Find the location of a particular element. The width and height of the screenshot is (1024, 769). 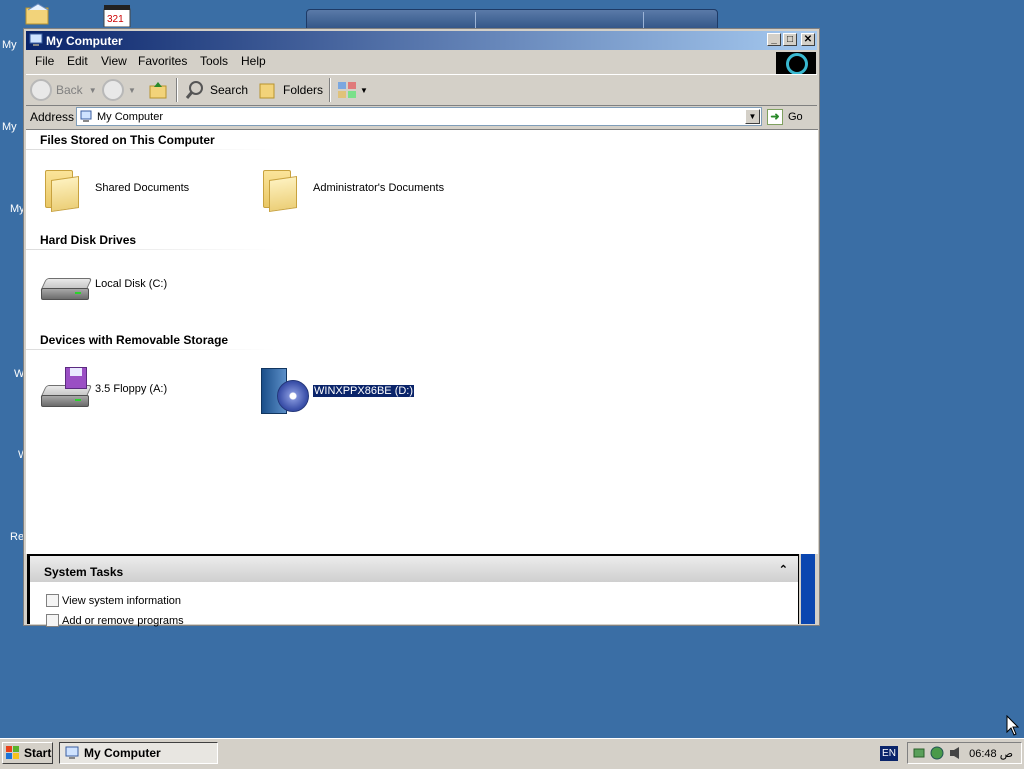

go-button: ➜ Go is located at coordinates (785, 117).